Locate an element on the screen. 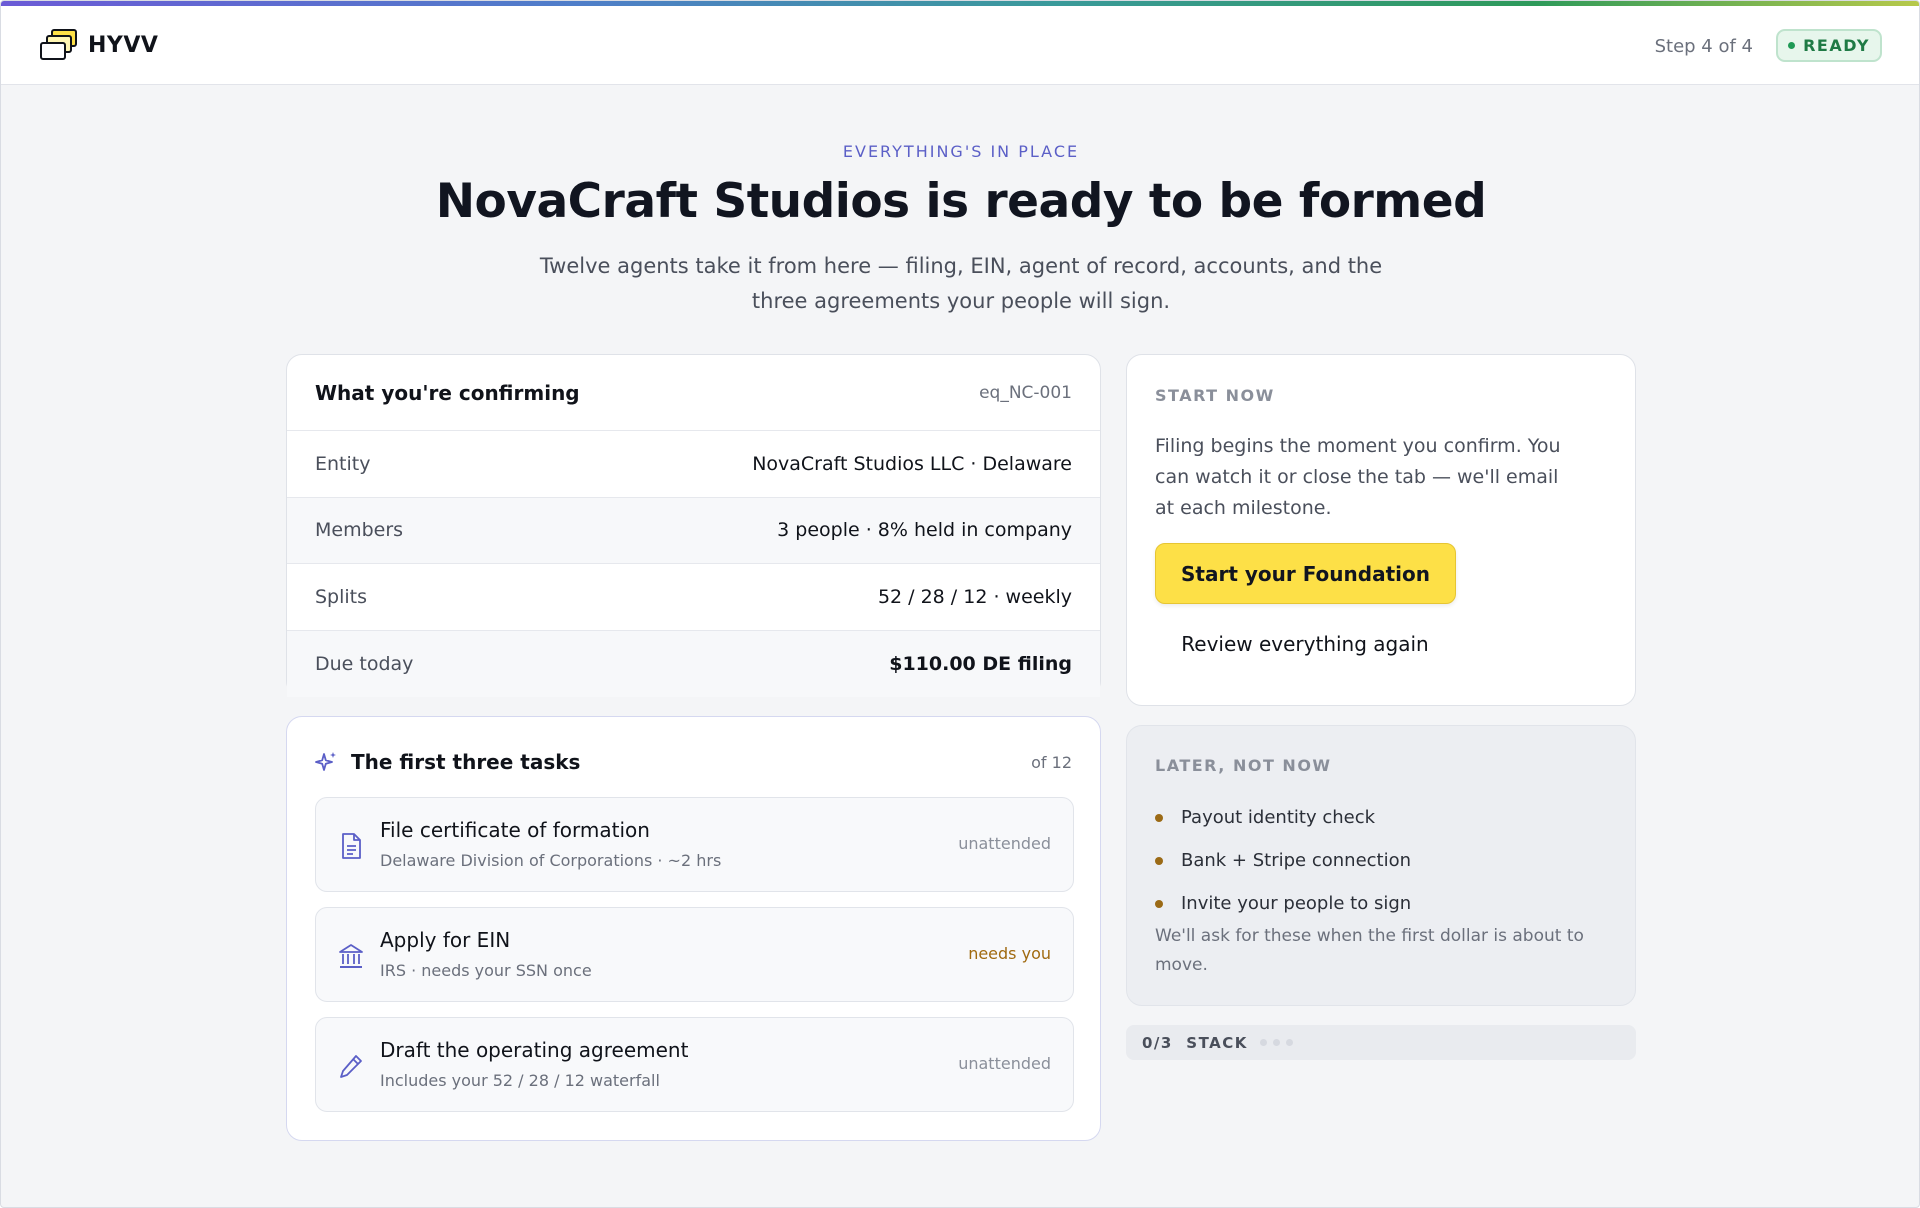  confirm-row-splits: Splits 52 / 28 / 12 · weekly is located at coordinates (693, 597).